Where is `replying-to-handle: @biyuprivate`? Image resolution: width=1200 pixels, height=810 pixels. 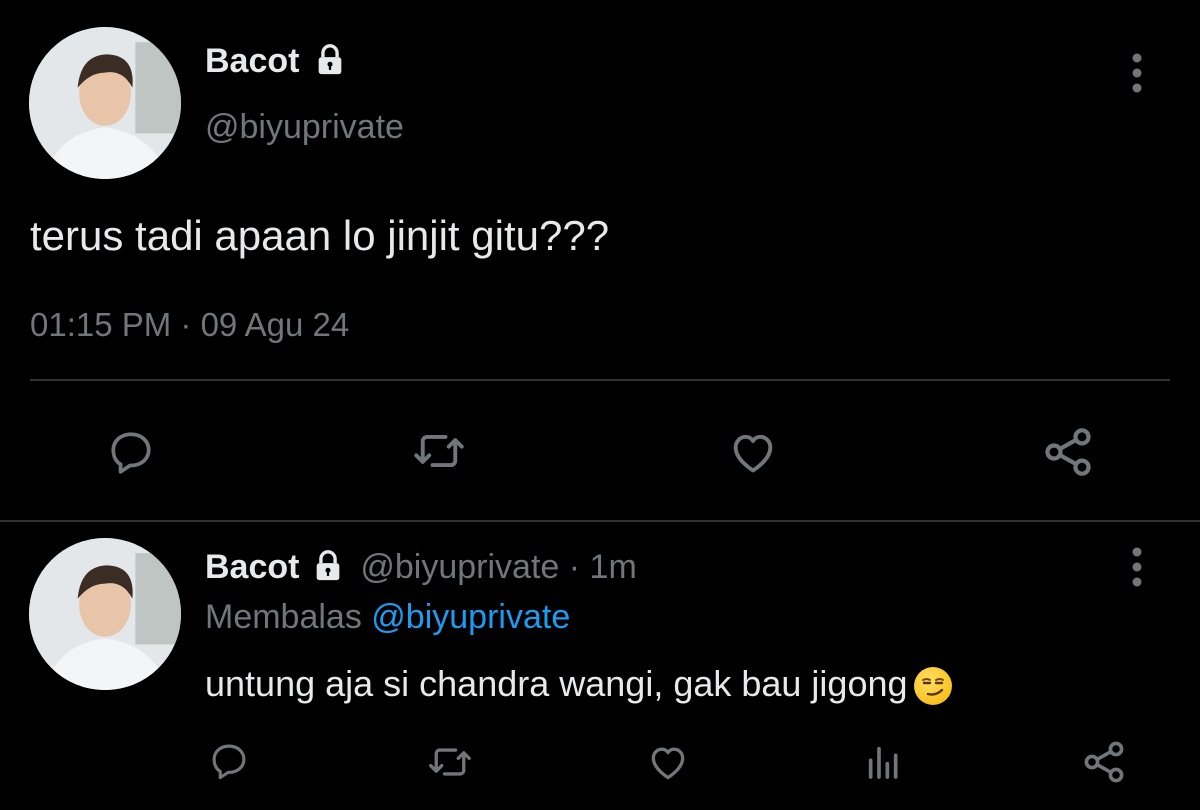
replying-to-handle: @biyuprivate is located at coordinates (470, 617).